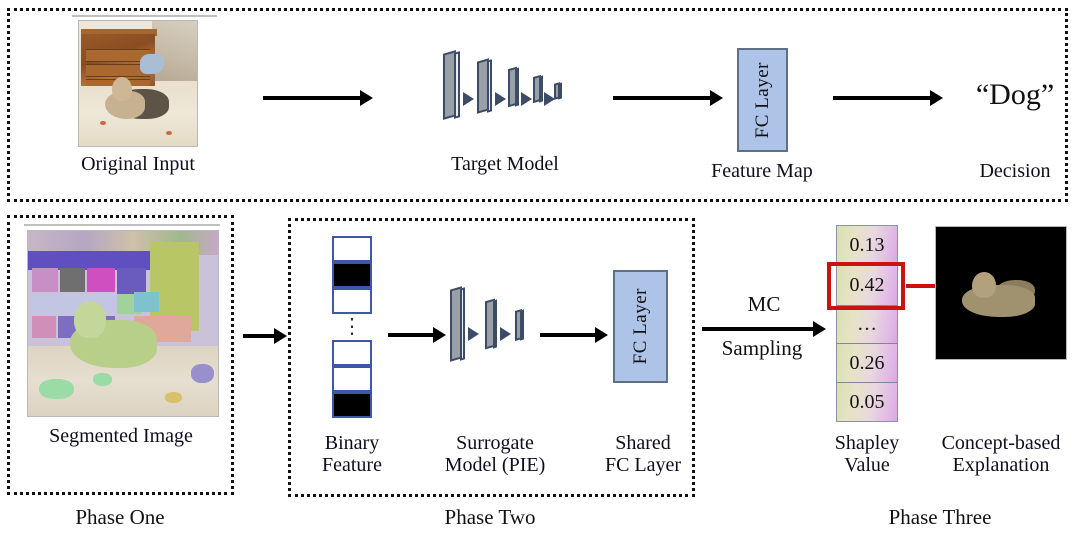 The width and height of the screenshot is (1080, 546). I want to click on segmented-image-rule, so click(122, 225).